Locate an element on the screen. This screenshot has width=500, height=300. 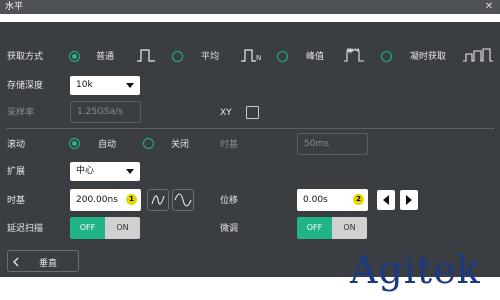
position-label: 位移 is located at coordinates (229, 201).